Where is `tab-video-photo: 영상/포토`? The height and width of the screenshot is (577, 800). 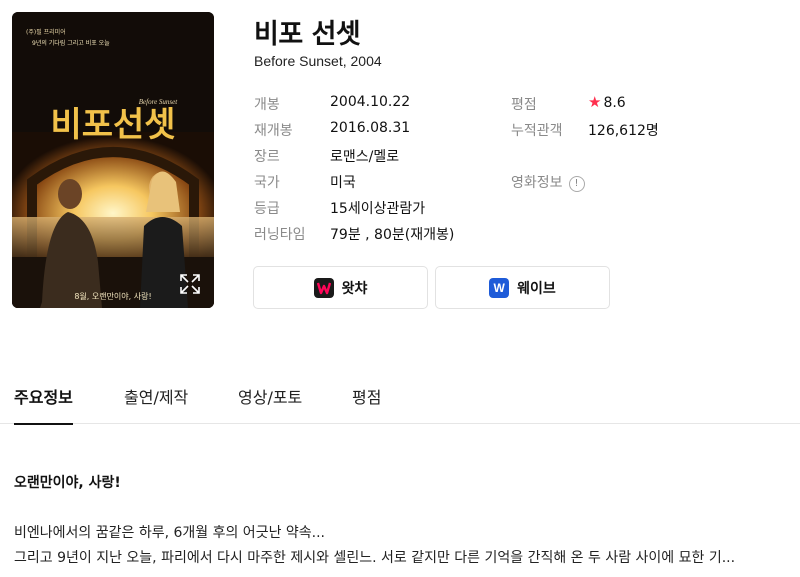 tab-video-photo: 영상/포토 is located at coordinates (270, 404).